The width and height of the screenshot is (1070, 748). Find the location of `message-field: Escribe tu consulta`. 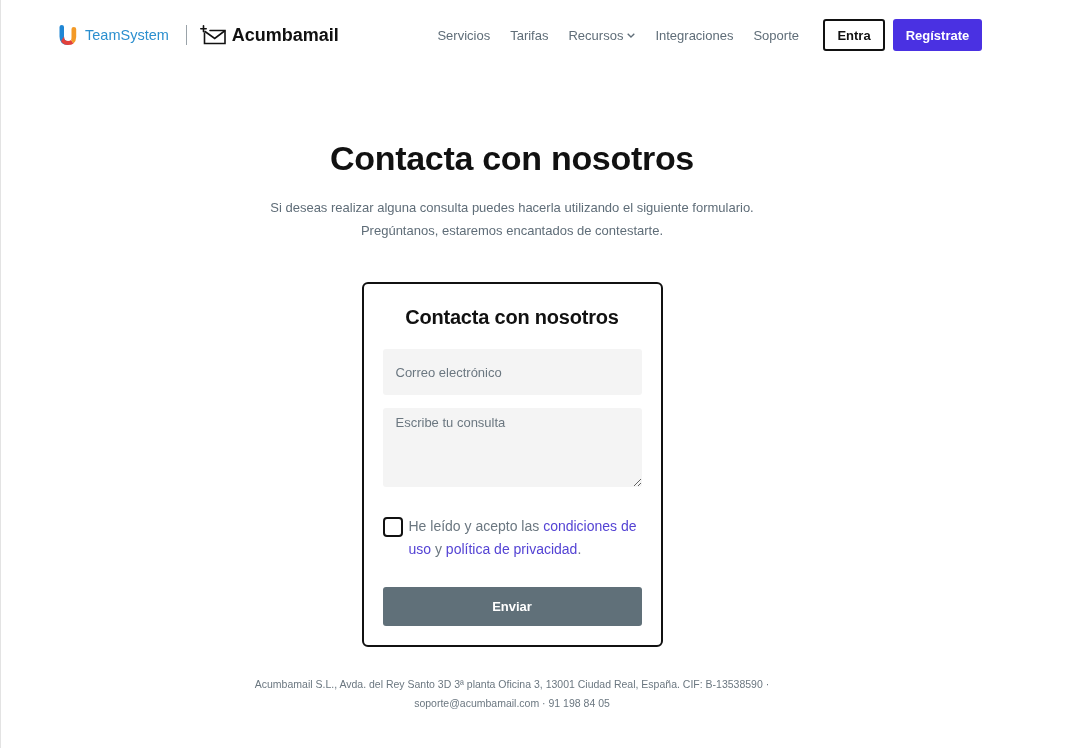

message-field: Escribe tu consulta is located at coordinates (512, 447).